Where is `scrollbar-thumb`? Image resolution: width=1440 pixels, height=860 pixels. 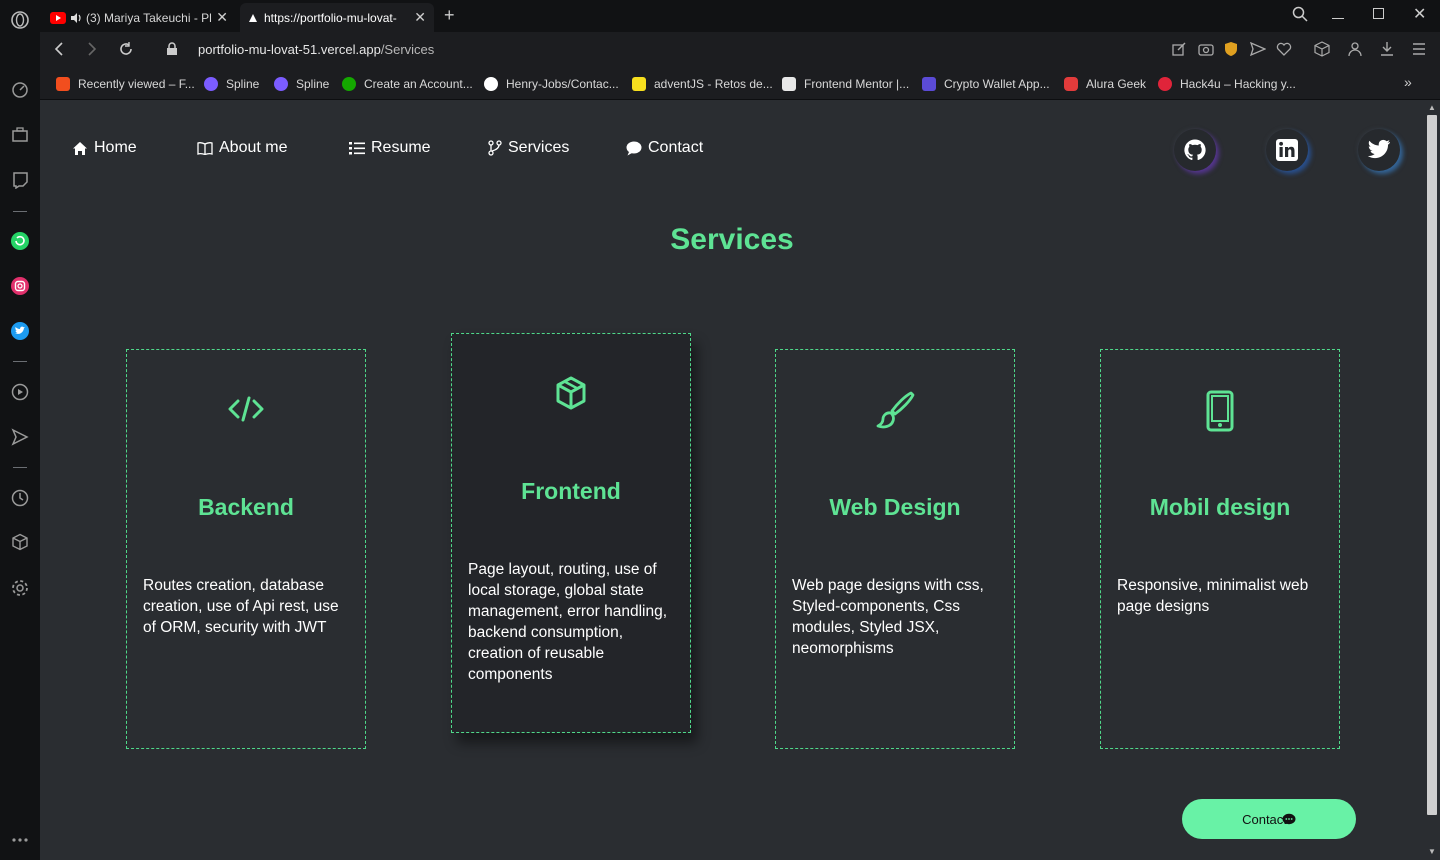
scrollbar-thumb is located at coordinates (1432, 465).